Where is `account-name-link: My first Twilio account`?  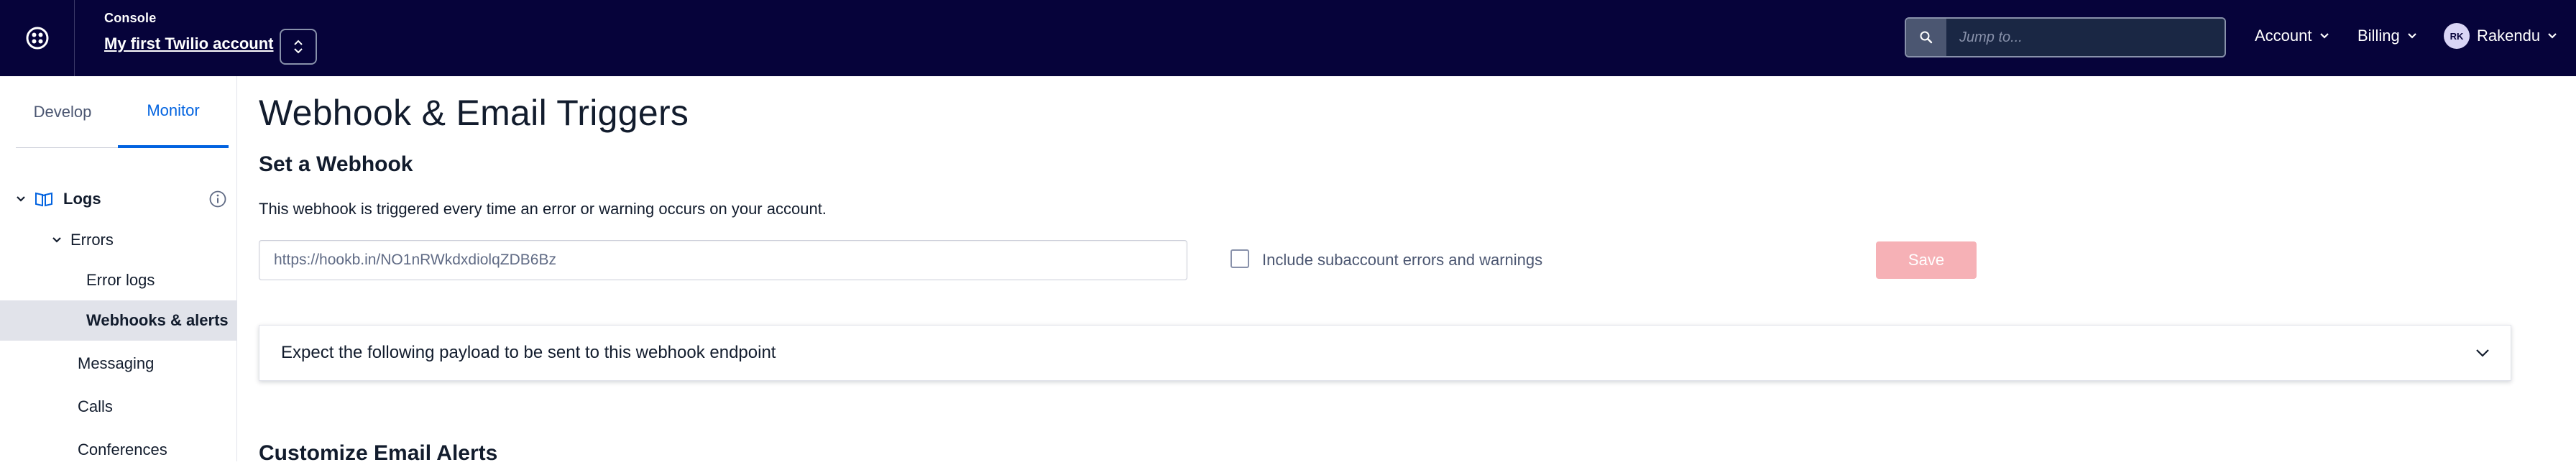 account-name-link: My first Twilio account is located at coordinates (189, 43).